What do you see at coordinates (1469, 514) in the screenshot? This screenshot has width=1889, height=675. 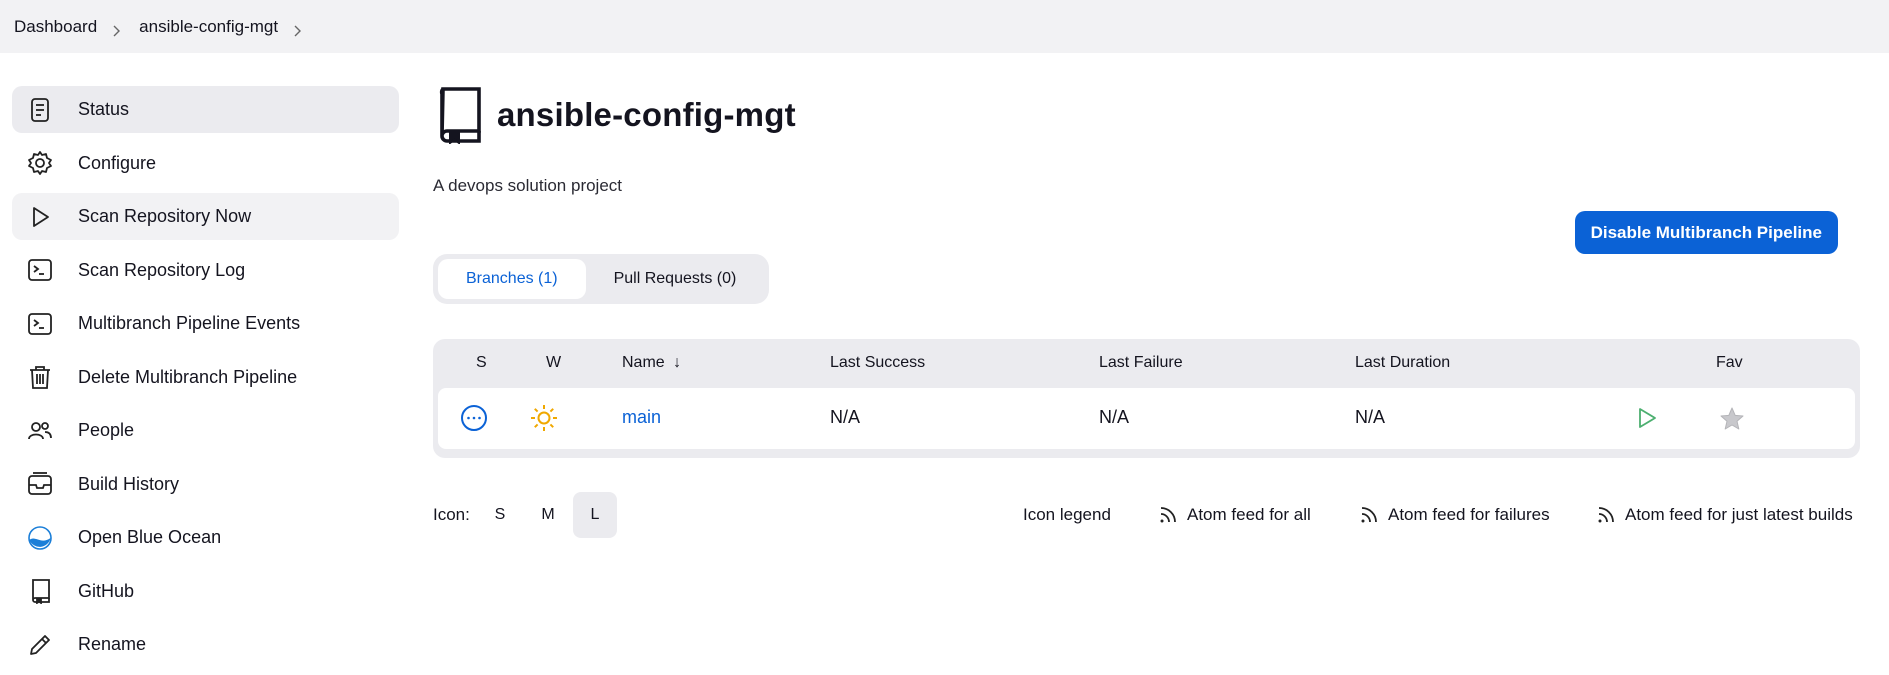 I see `atom-feed-failures-label: Atom feed for failures` at bounding box center [1469, 514].